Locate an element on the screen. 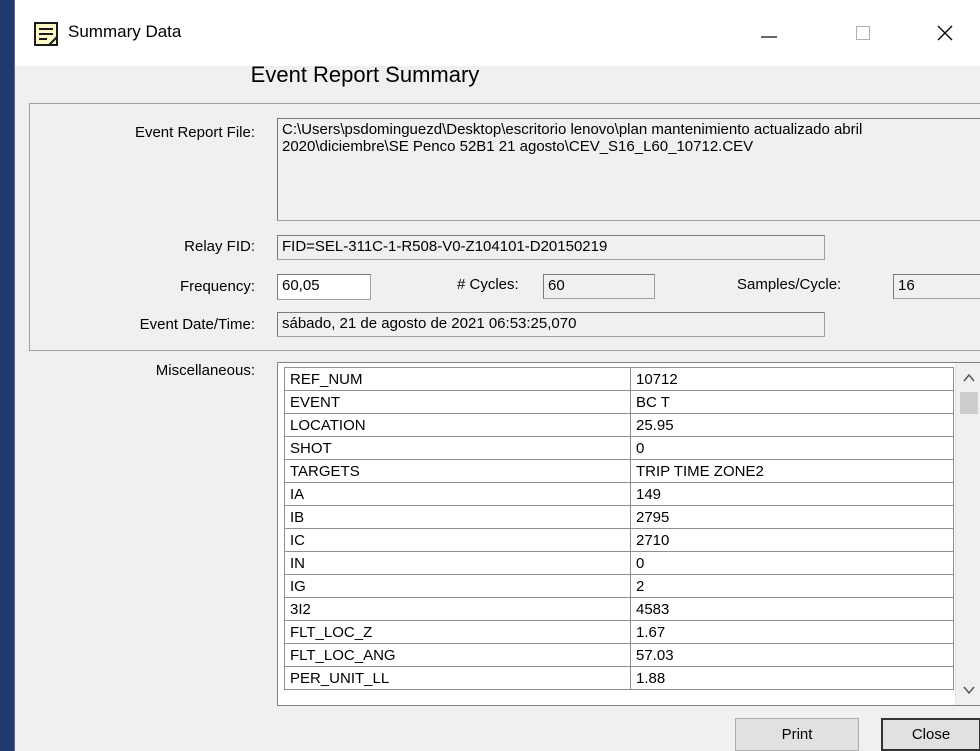 The image size is (980, 751). chevron-up-icon is located at coordinates (969, 377).